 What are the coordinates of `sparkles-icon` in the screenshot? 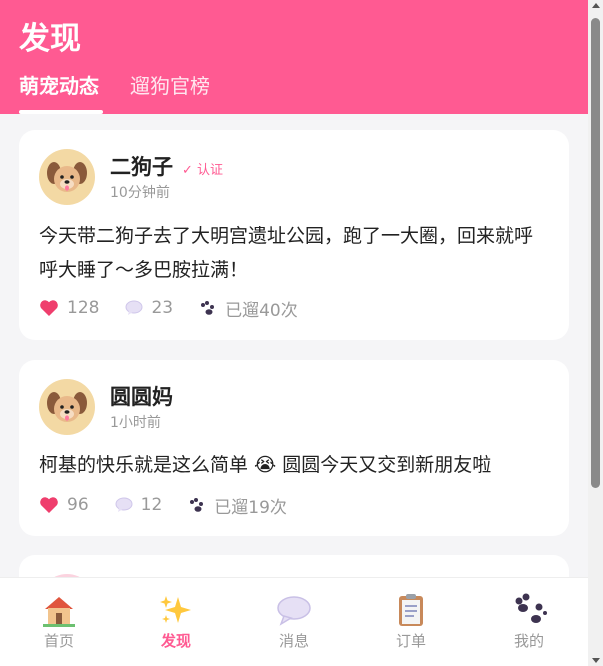 It's located at (176, 610).